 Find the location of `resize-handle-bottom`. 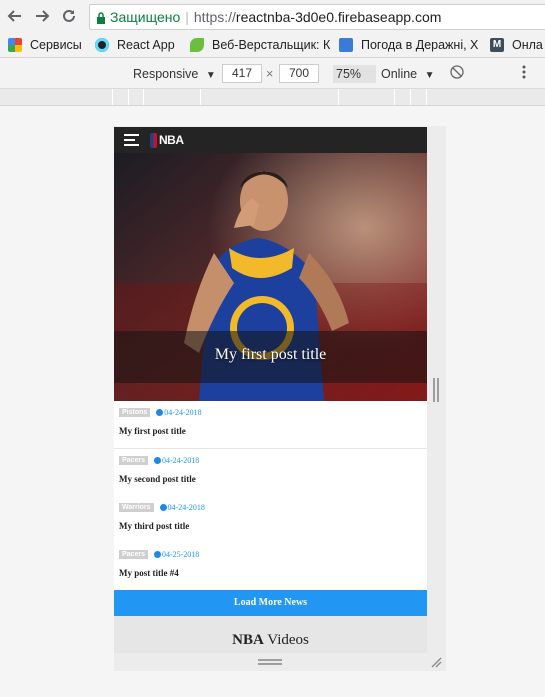

resize-handle-bottom is located at coordinates (270, 662).